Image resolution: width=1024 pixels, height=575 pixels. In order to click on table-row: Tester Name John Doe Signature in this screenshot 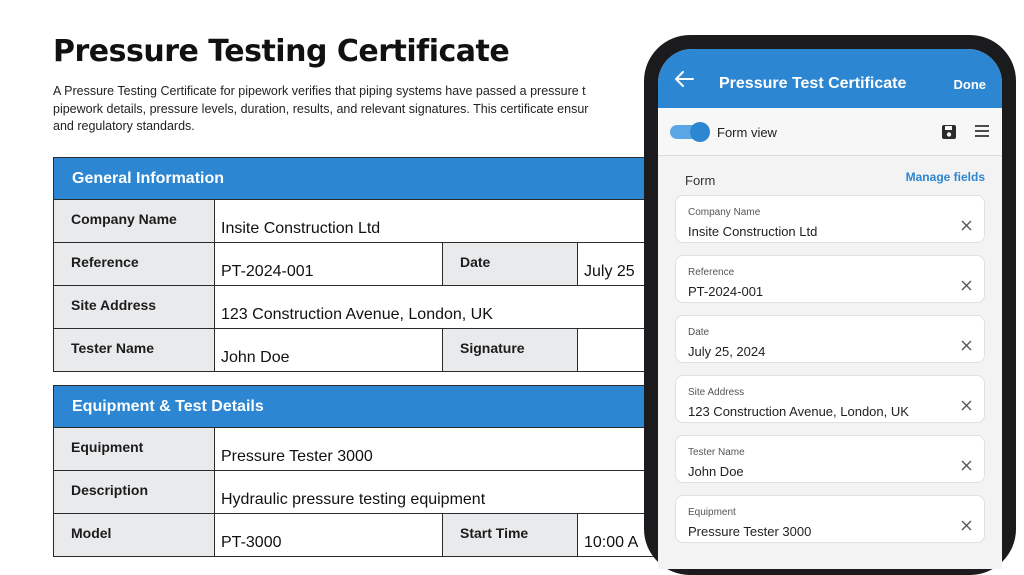, I will do `click(354, 350)`.